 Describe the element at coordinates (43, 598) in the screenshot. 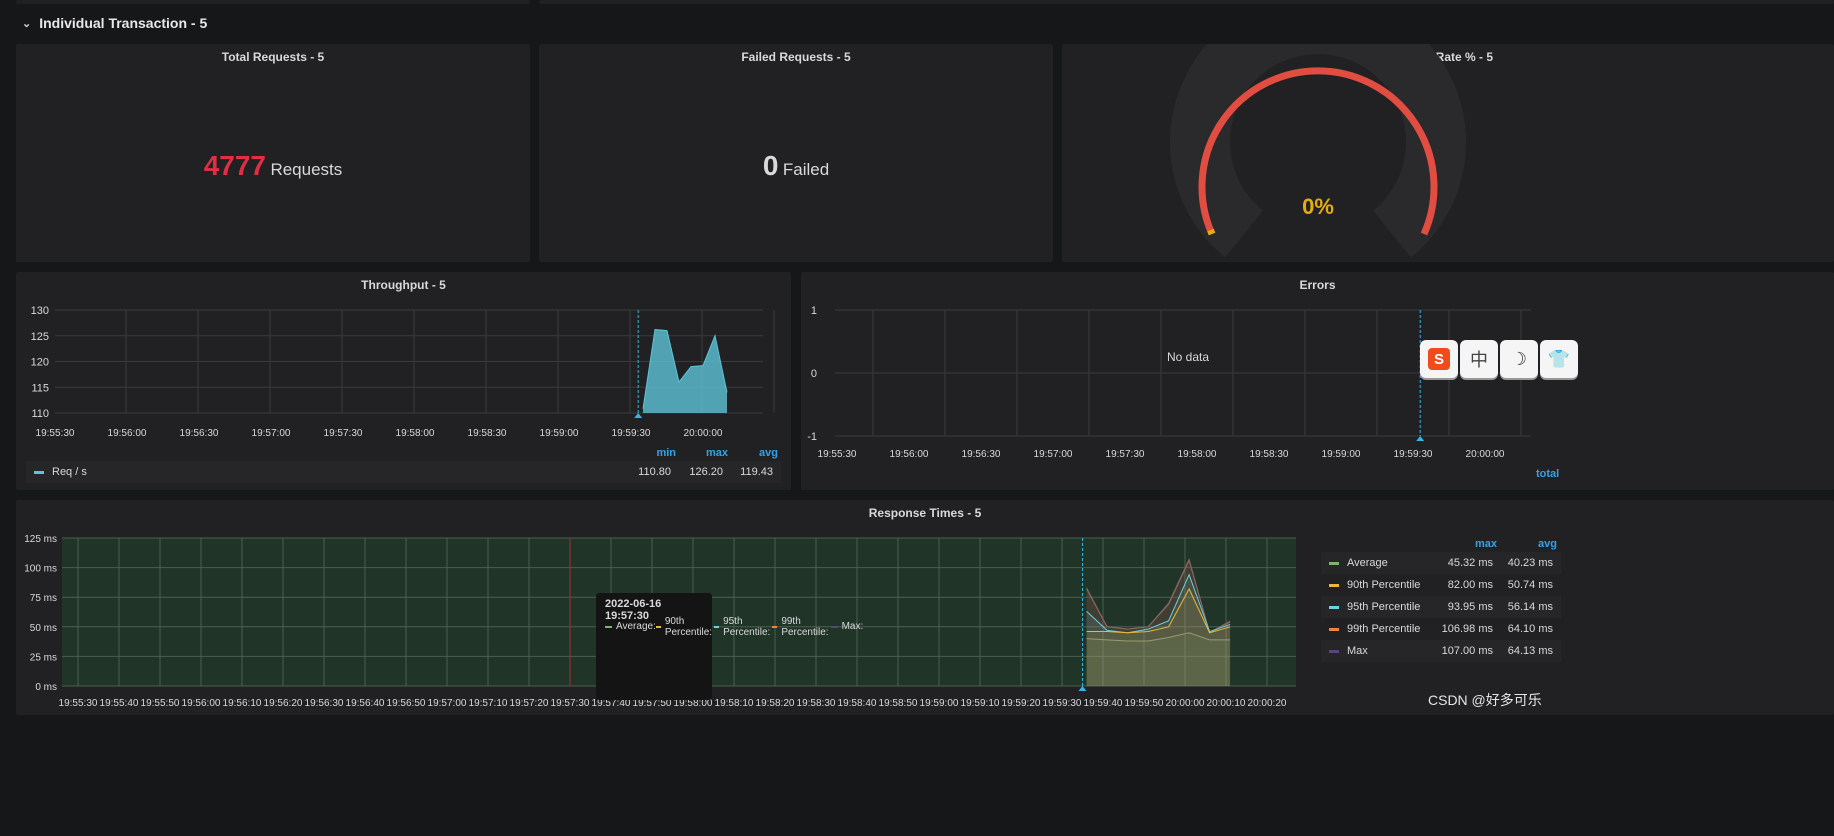

I see `y-tick-label: 75 ms` at that location.